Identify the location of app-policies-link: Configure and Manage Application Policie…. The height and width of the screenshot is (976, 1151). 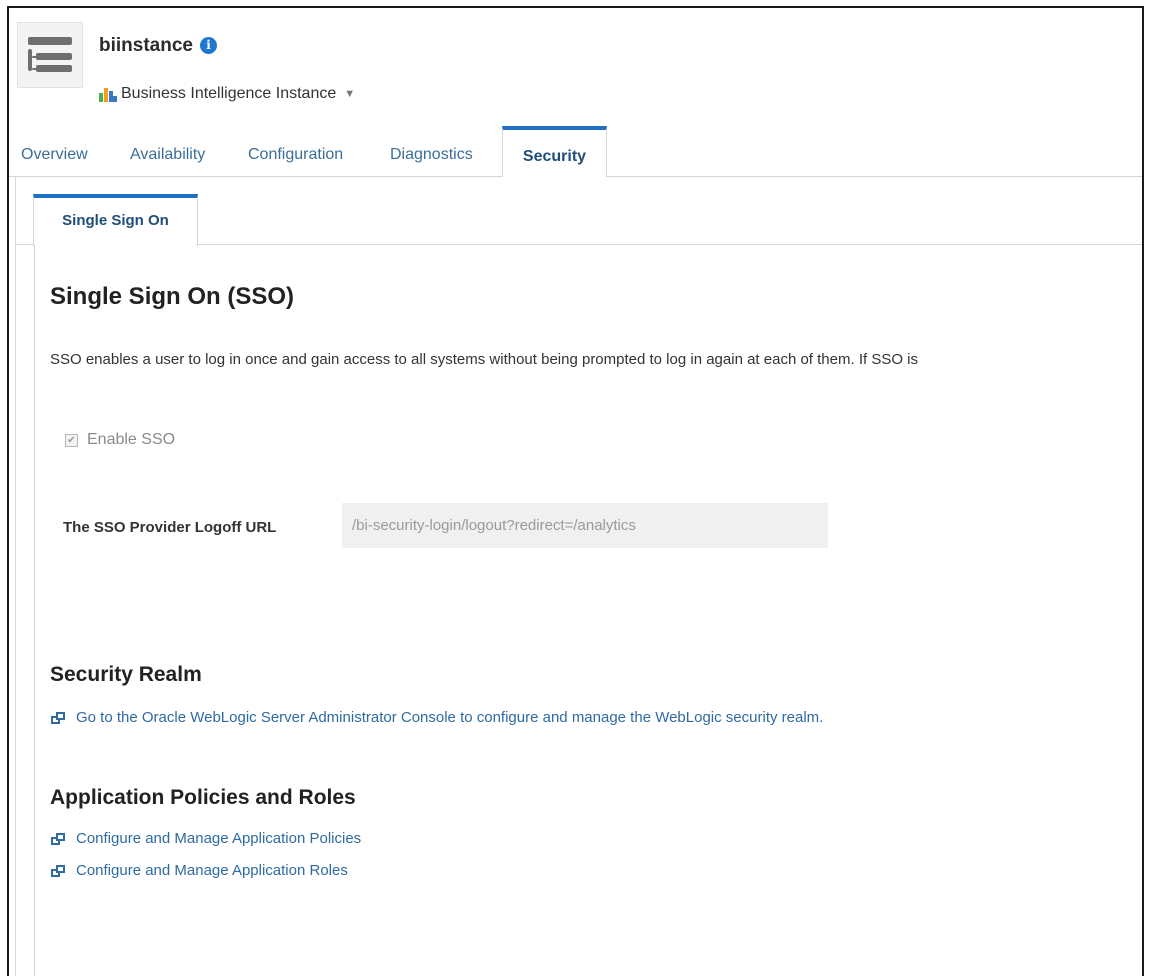
(206, 838).